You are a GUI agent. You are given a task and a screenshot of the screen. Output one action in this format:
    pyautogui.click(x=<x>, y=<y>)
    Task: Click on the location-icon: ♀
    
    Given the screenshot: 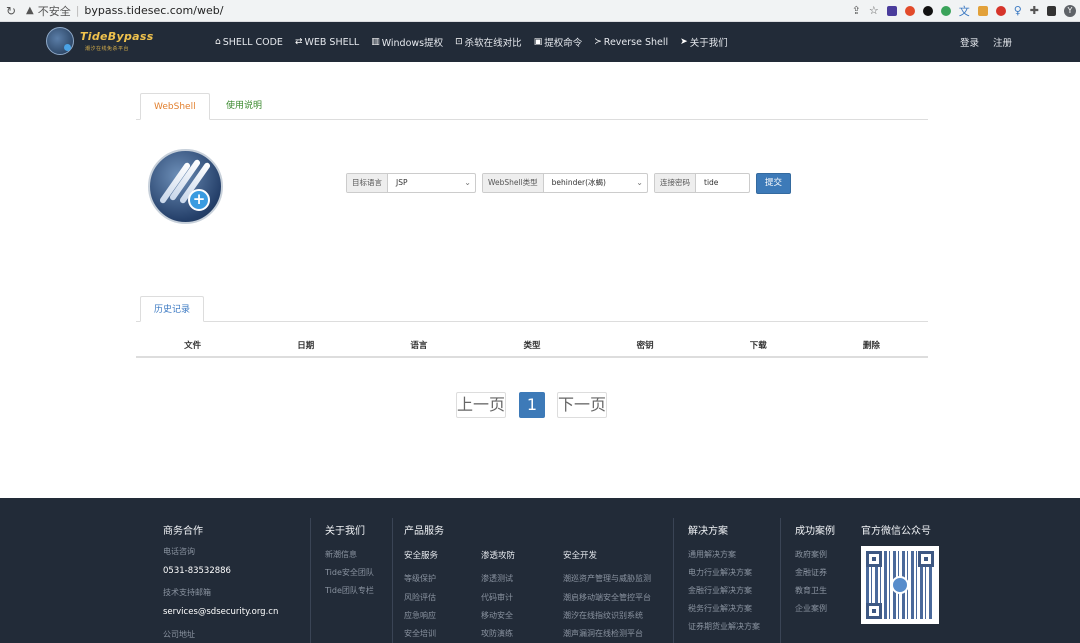 What is the action you would take?
    pyautogui.click(x=1018, y=10)
    